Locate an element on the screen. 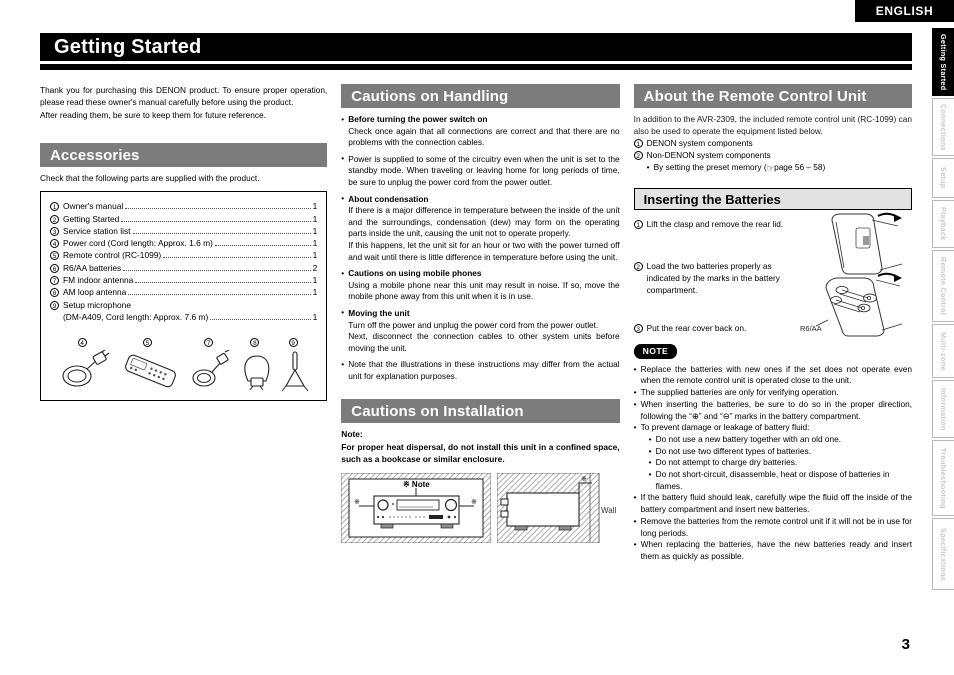 The width and height of the screenshot is (954, 675). chapter-rule is located at coordinates (476, 67).